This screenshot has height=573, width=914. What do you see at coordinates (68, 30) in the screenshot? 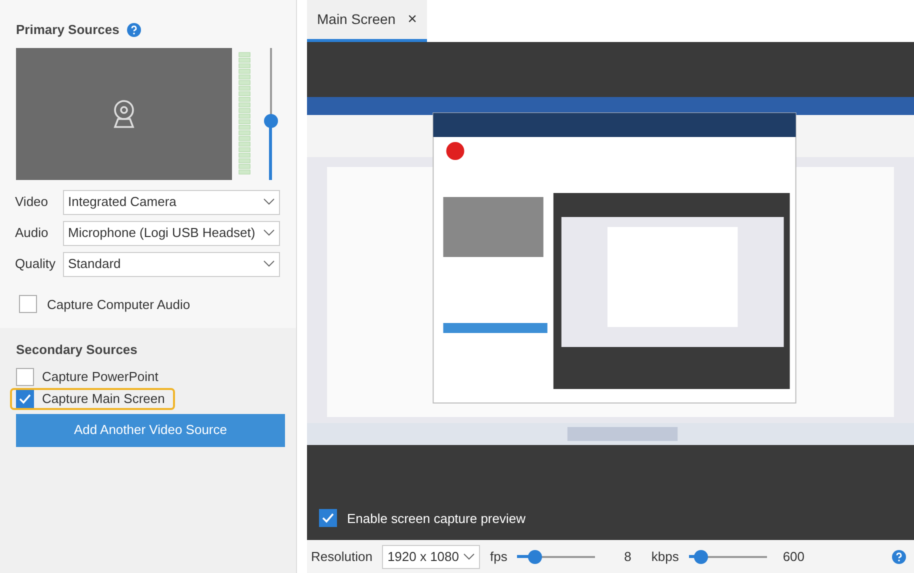
I see `section-title: Primary Sources` at bounding box center [68, 30].